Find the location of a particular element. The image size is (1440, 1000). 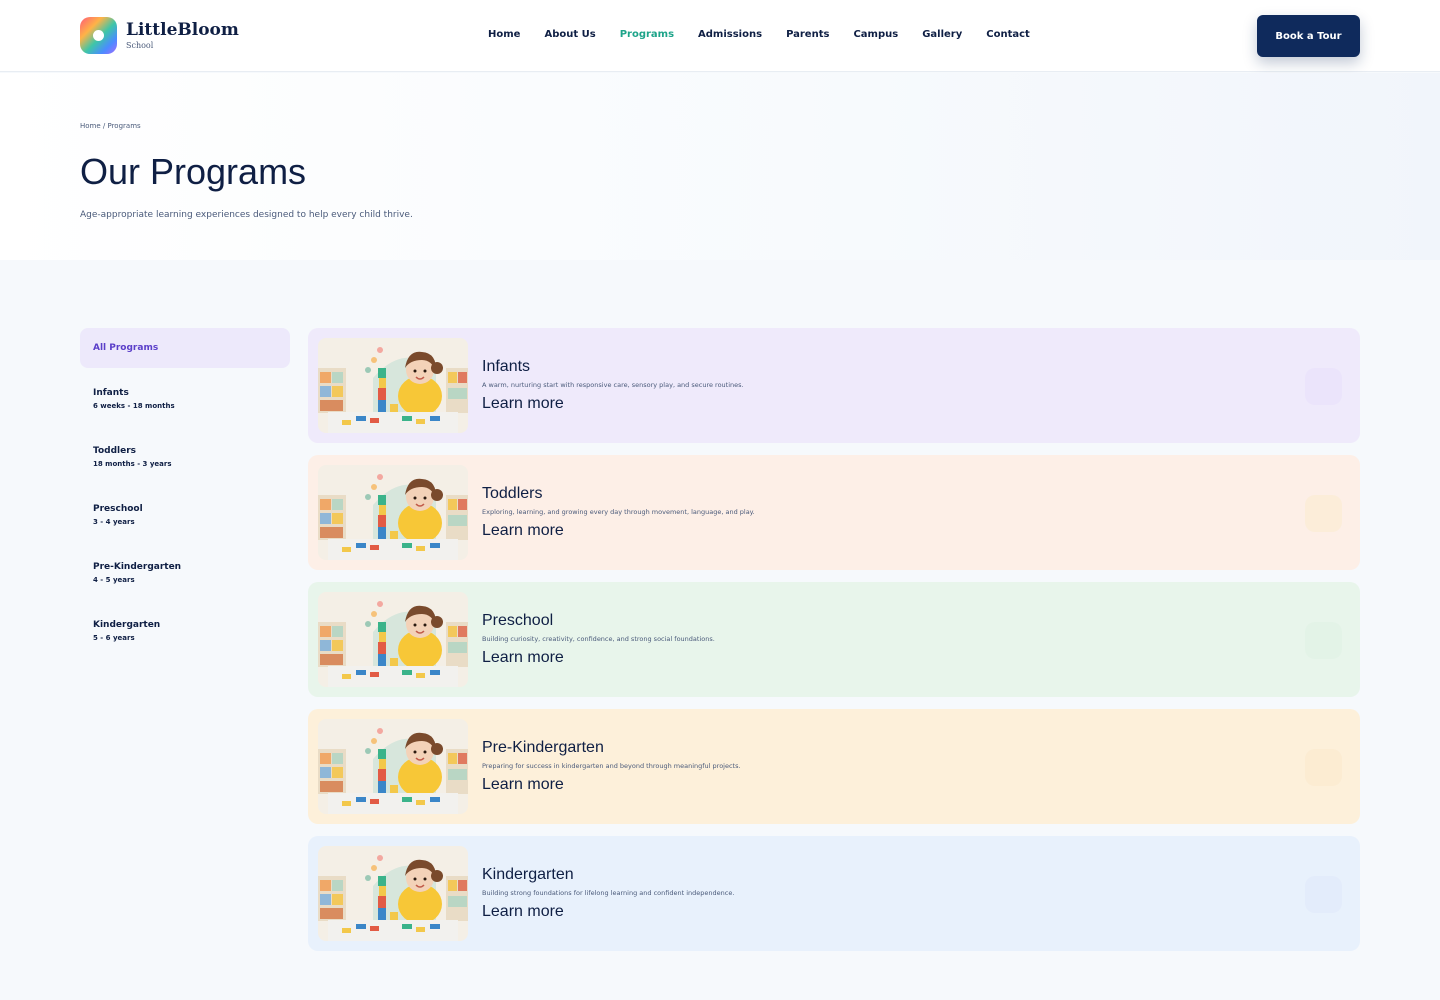

program-title: Preschool is located at coordinates (518, 620).